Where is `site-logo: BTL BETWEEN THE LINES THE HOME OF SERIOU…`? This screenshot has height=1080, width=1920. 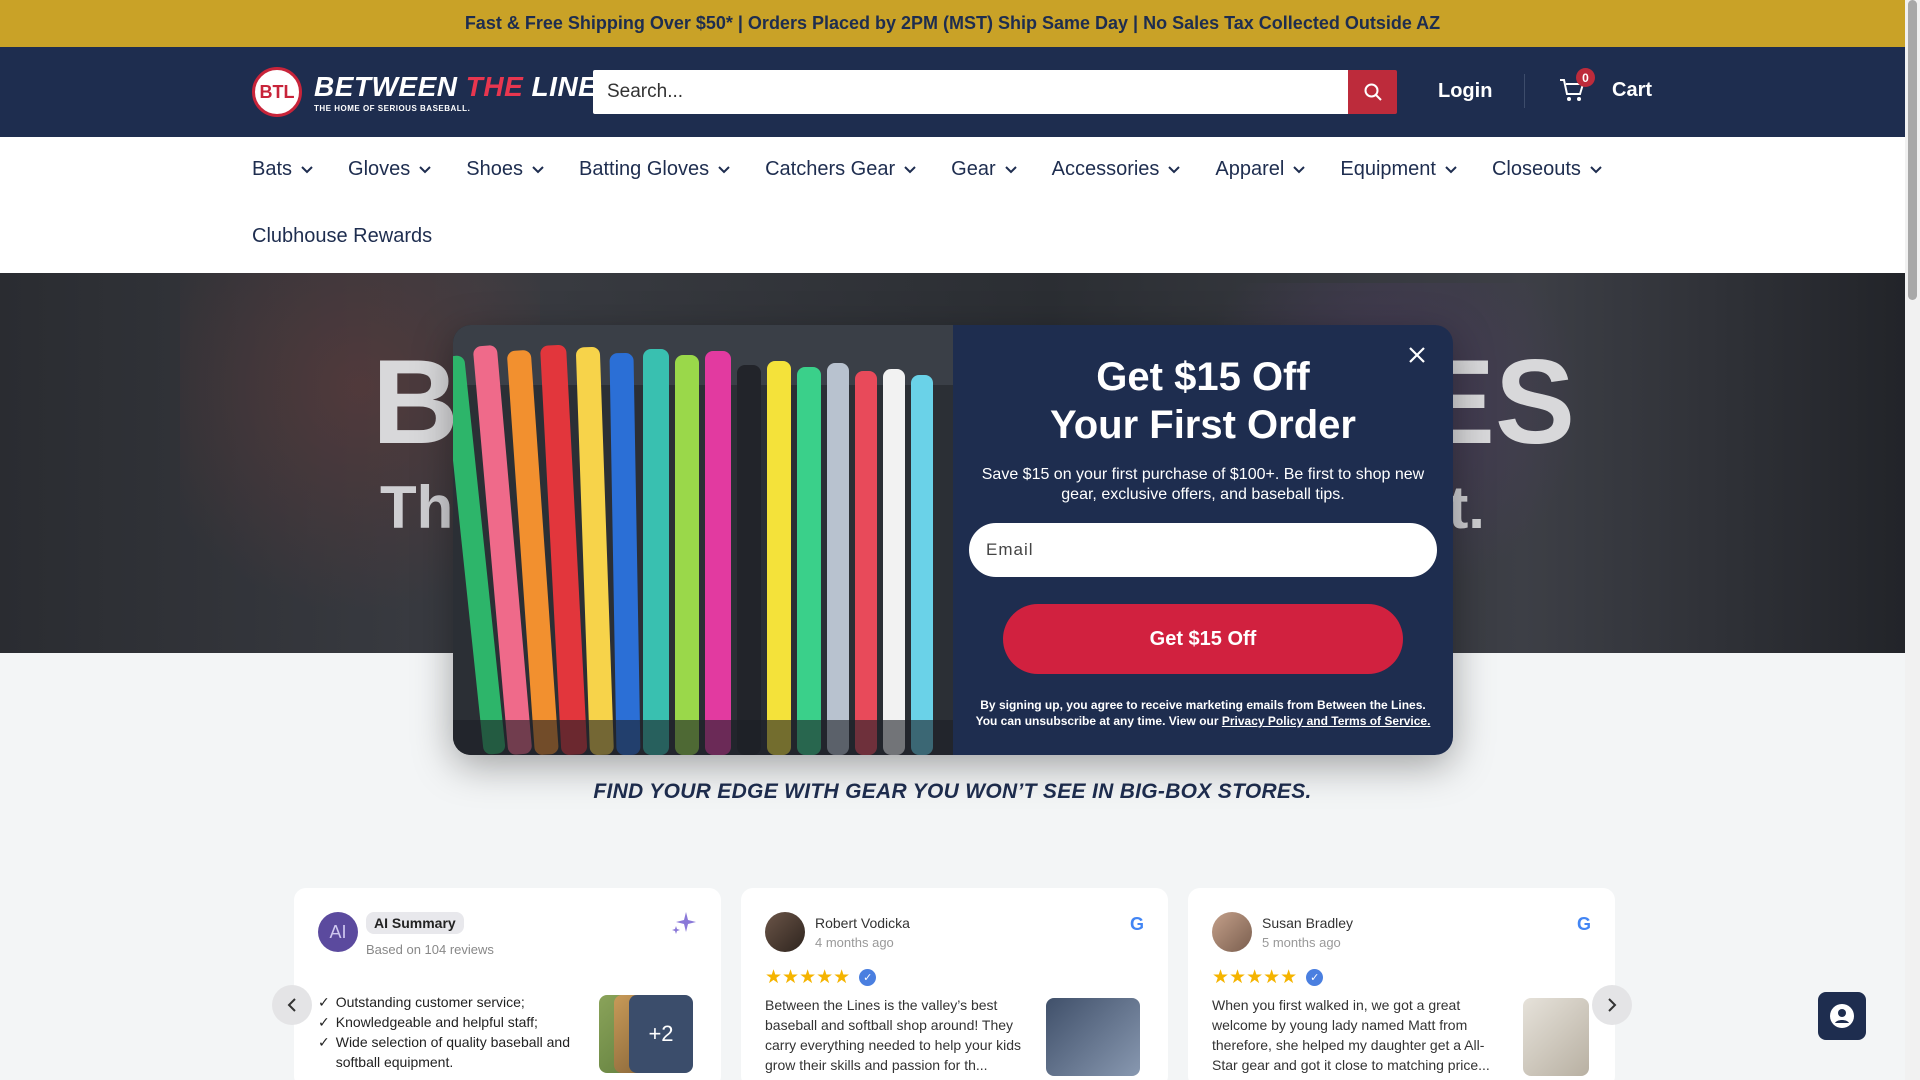 site-logo: BTL BETWEEN THE LINES THE HOME OF SERIOU… is located at coordinates (434, 92).